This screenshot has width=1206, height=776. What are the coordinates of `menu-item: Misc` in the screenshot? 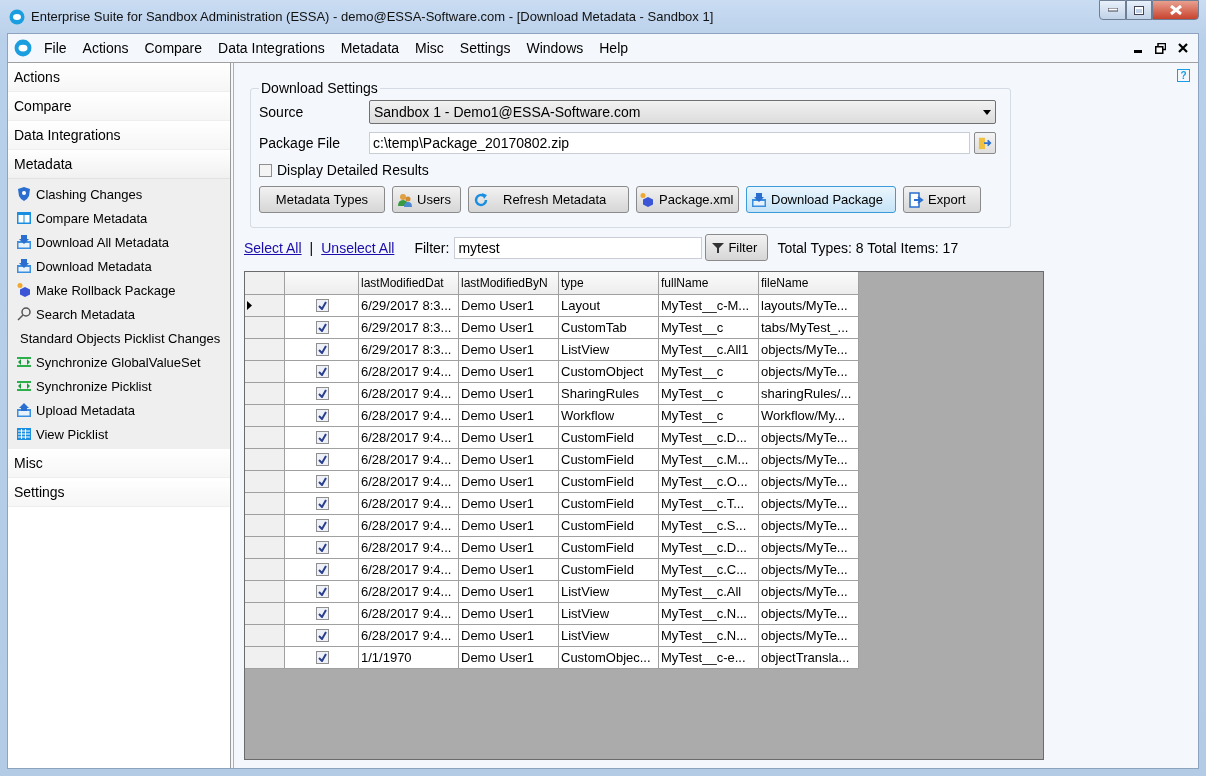 It's located at (429, 48).